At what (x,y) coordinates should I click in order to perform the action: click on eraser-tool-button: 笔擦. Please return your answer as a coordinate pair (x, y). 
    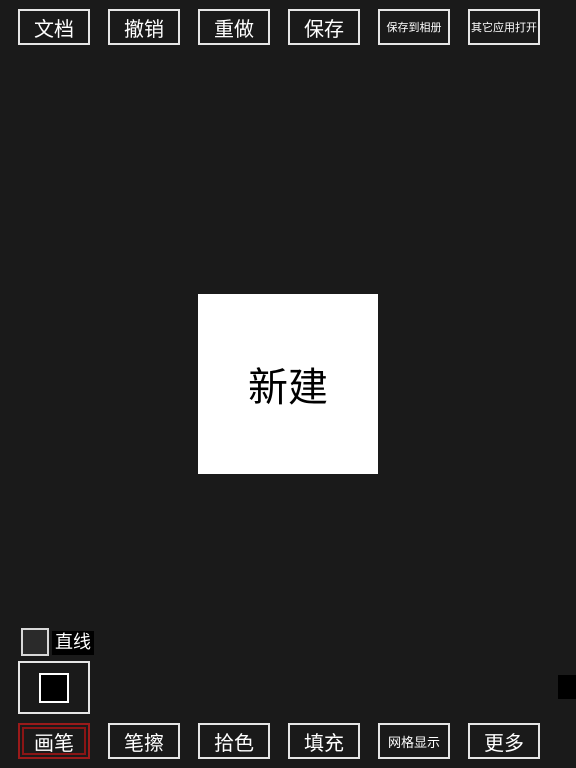
    Looking at the image, I should click on (144, 741).